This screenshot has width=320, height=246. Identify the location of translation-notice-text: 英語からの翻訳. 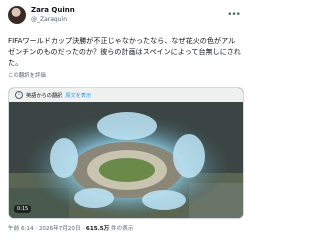
(44, 95).